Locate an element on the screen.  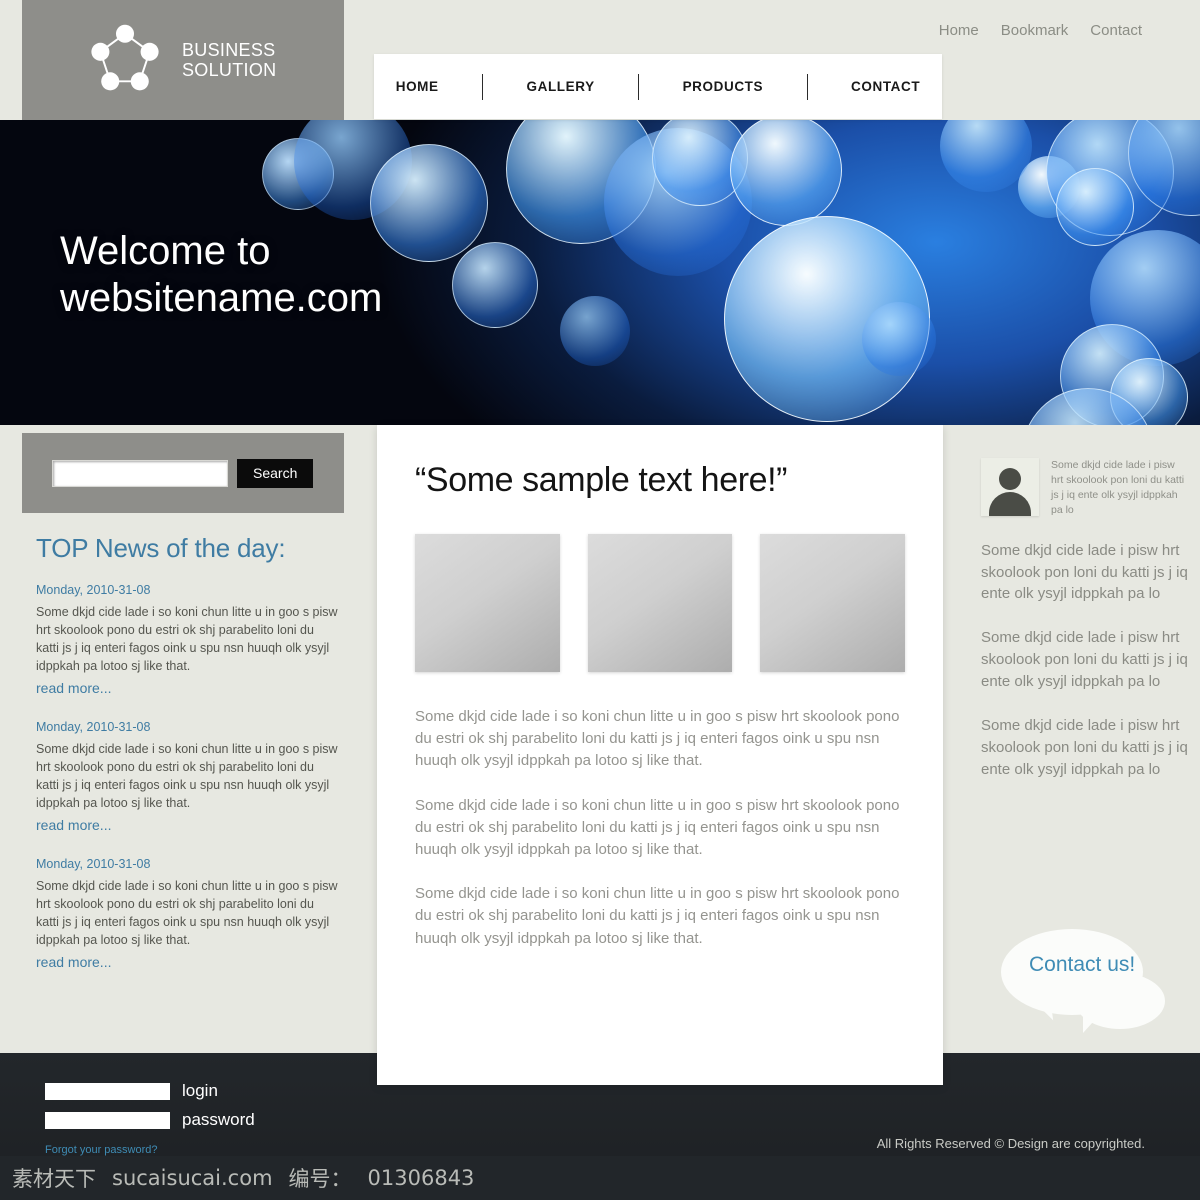
search-input is located at coordinates (140, 473).